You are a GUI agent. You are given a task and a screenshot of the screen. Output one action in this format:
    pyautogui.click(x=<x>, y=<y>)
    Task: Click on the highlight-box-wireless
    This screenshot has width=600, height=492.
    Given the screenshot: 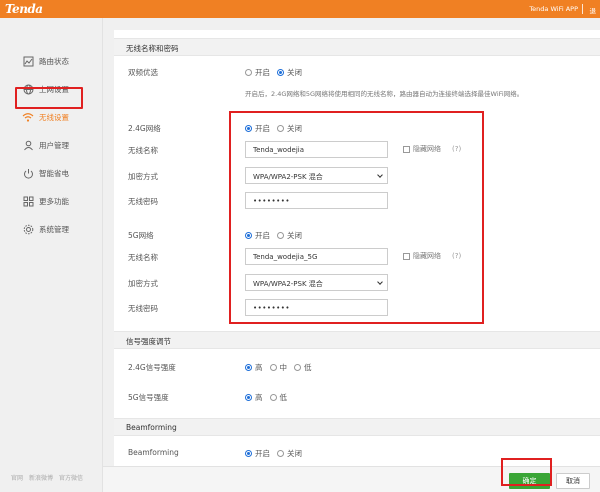 What is the action you would take?
    pyautogui.click(x=49, y=98)
    